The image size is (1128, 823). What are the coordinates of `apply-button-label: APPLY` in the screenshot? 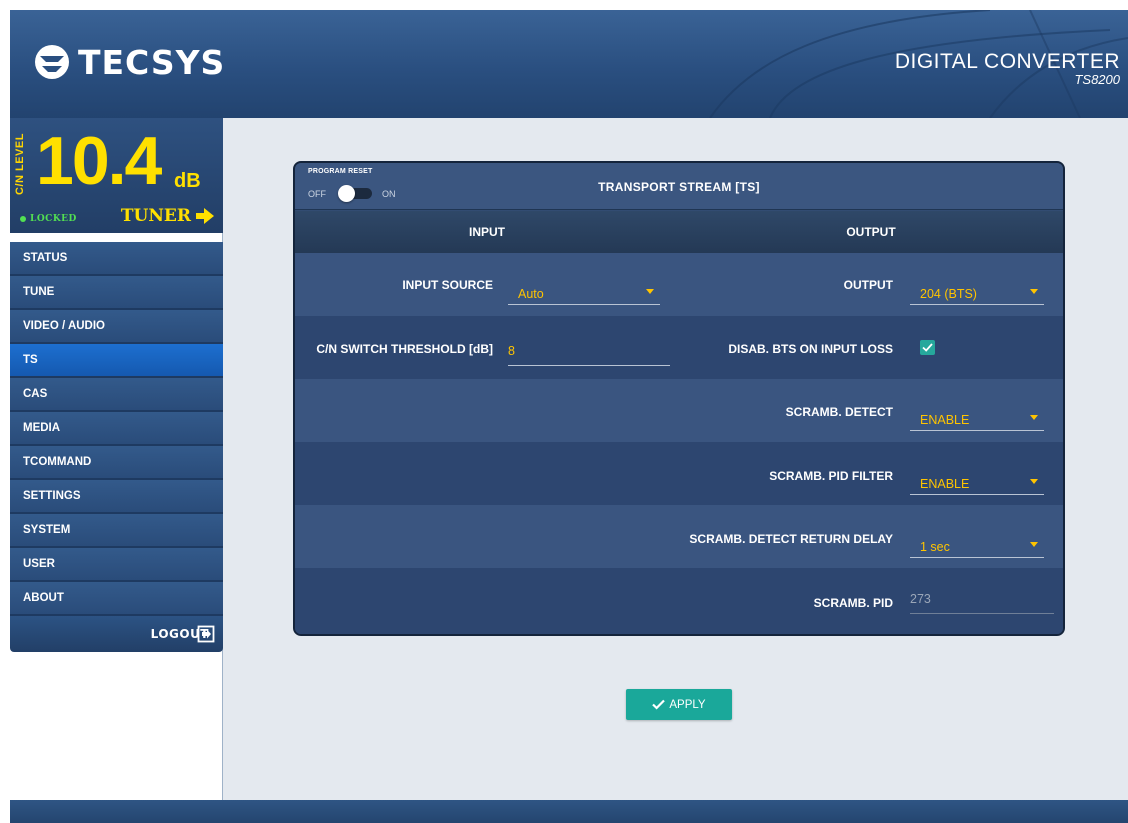 It's located at (687, 704).